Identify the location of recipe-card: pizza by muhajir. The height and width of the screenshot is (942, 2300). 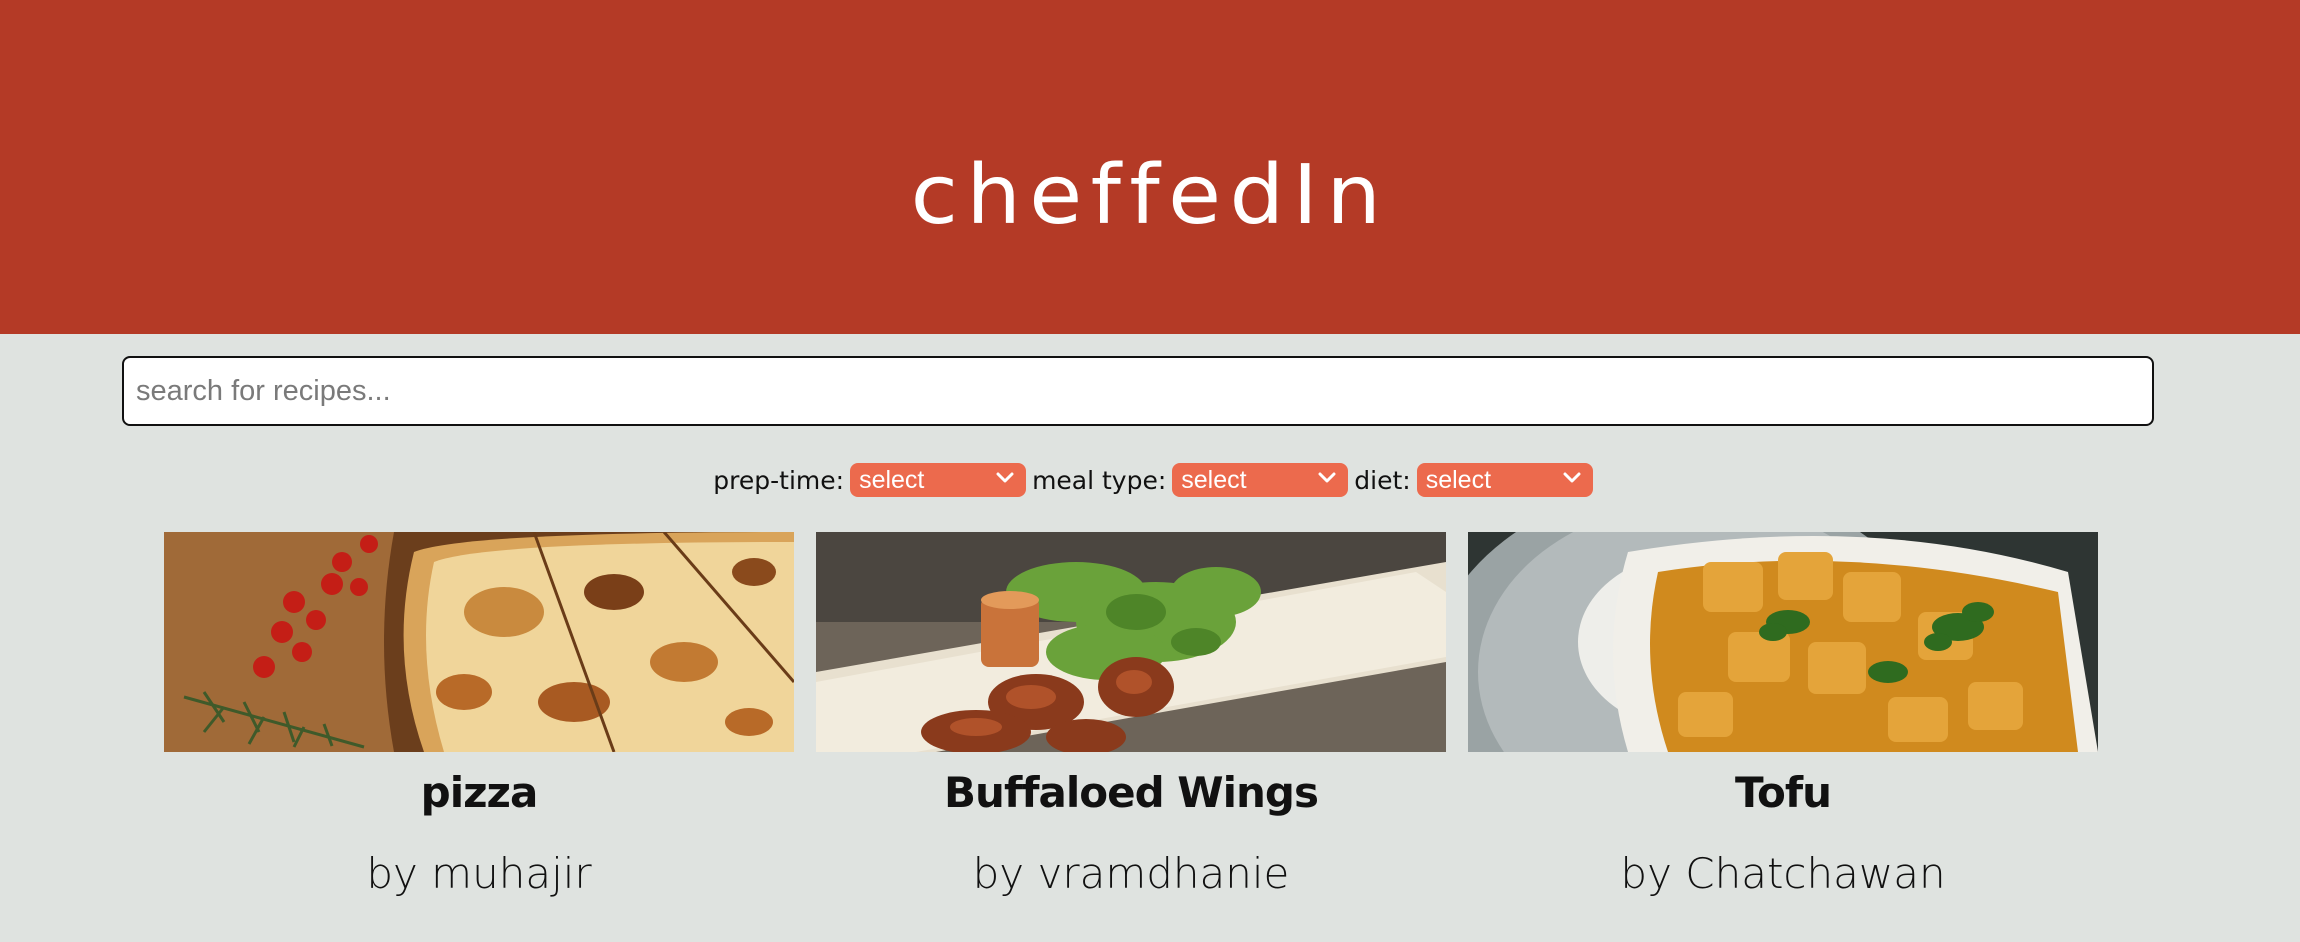
(479, 715).